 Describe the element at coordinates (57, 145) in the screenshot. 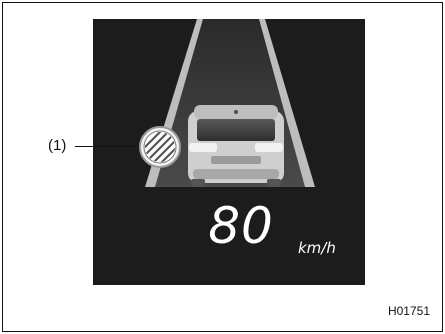

I see `callout-label: (1)` at that location.